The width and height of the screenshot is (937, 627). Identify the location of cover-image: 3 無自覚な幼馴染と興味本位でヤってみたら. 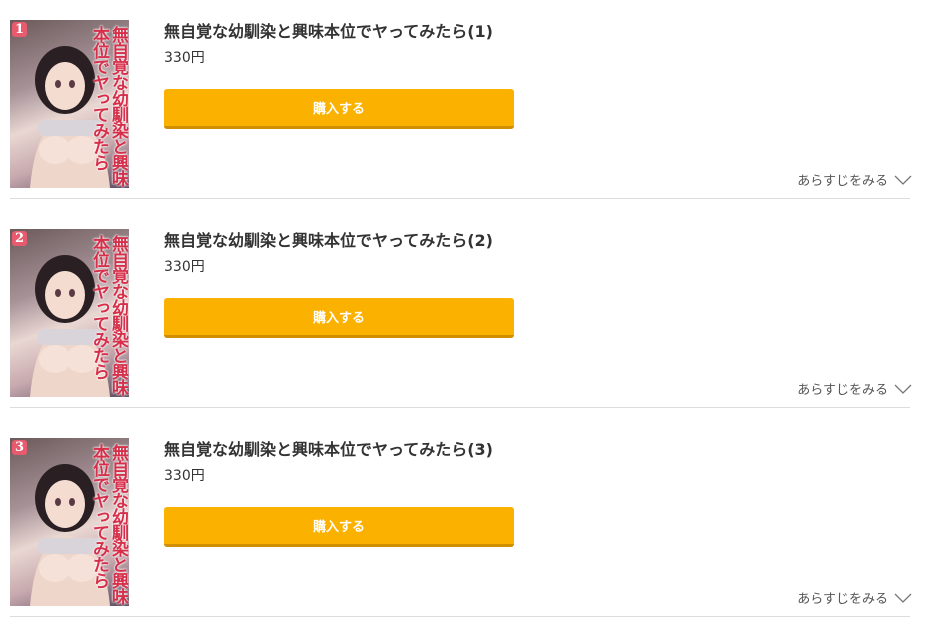
(69, 522).